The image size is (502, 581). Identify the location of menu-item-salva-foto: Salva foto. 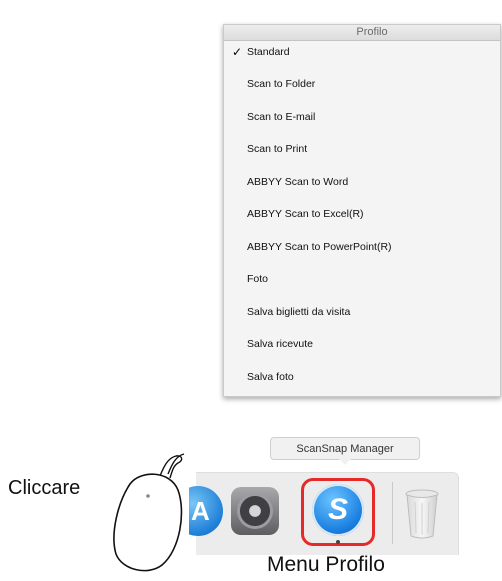
(362, 377).